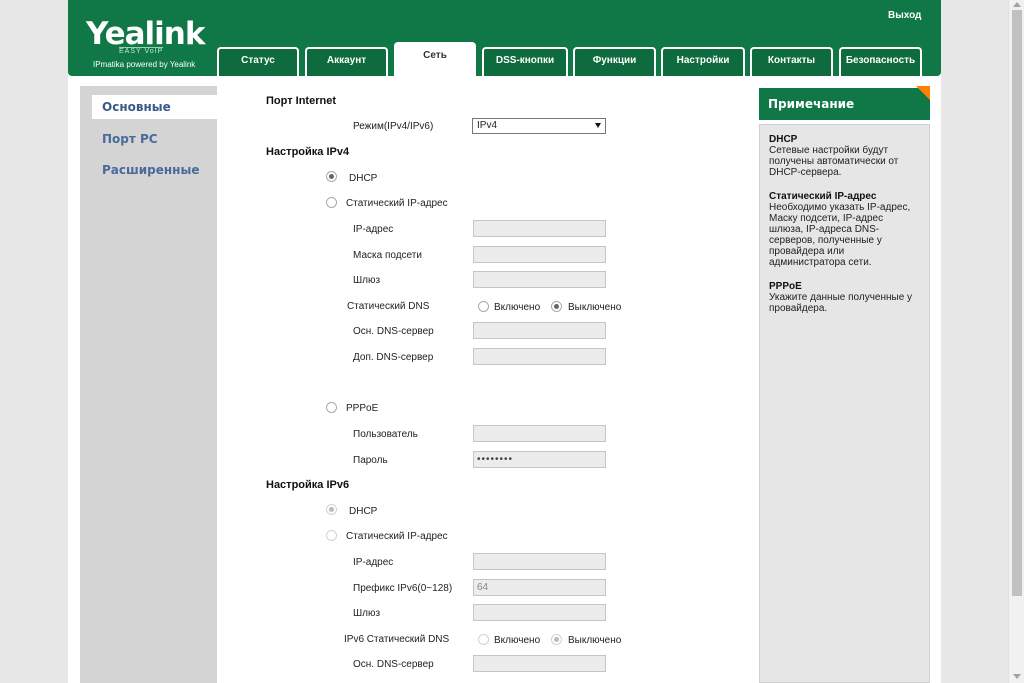 The image size is (1024, 683). I want to click on ipv4-mask-label: Маска подсети, so click(387, 255).